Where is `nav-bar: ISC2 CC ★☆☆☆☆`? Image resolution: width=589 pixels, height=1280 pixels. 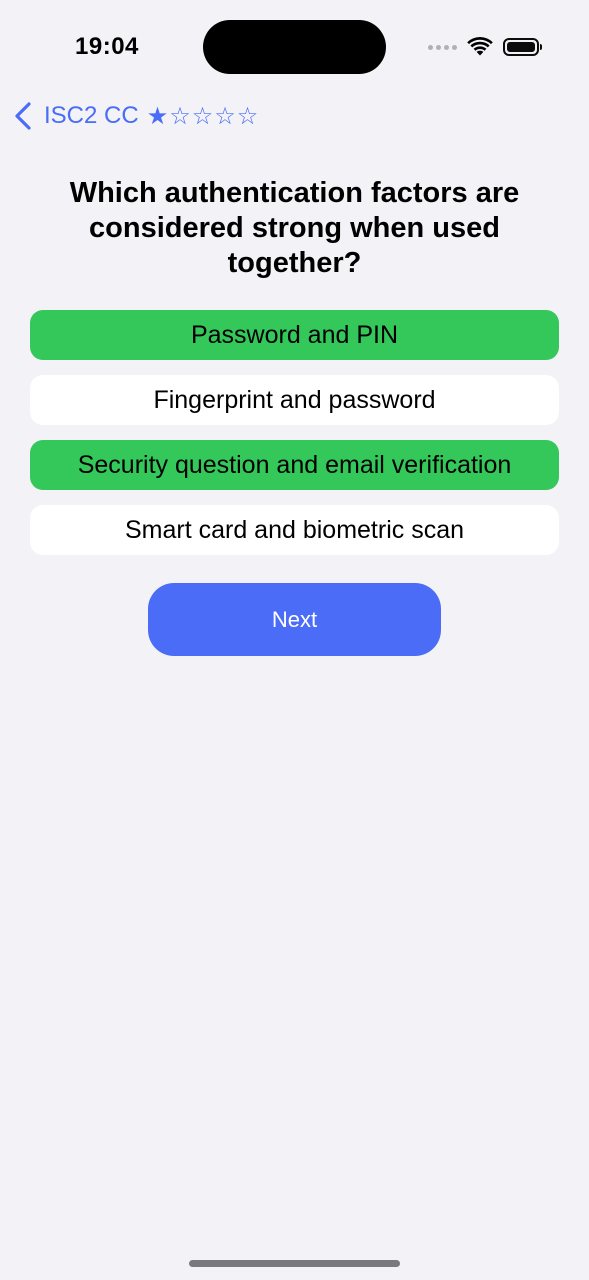
nav-bar: ISC2 CC ★☆☆☆☆ is located at coordinates (294, 116).